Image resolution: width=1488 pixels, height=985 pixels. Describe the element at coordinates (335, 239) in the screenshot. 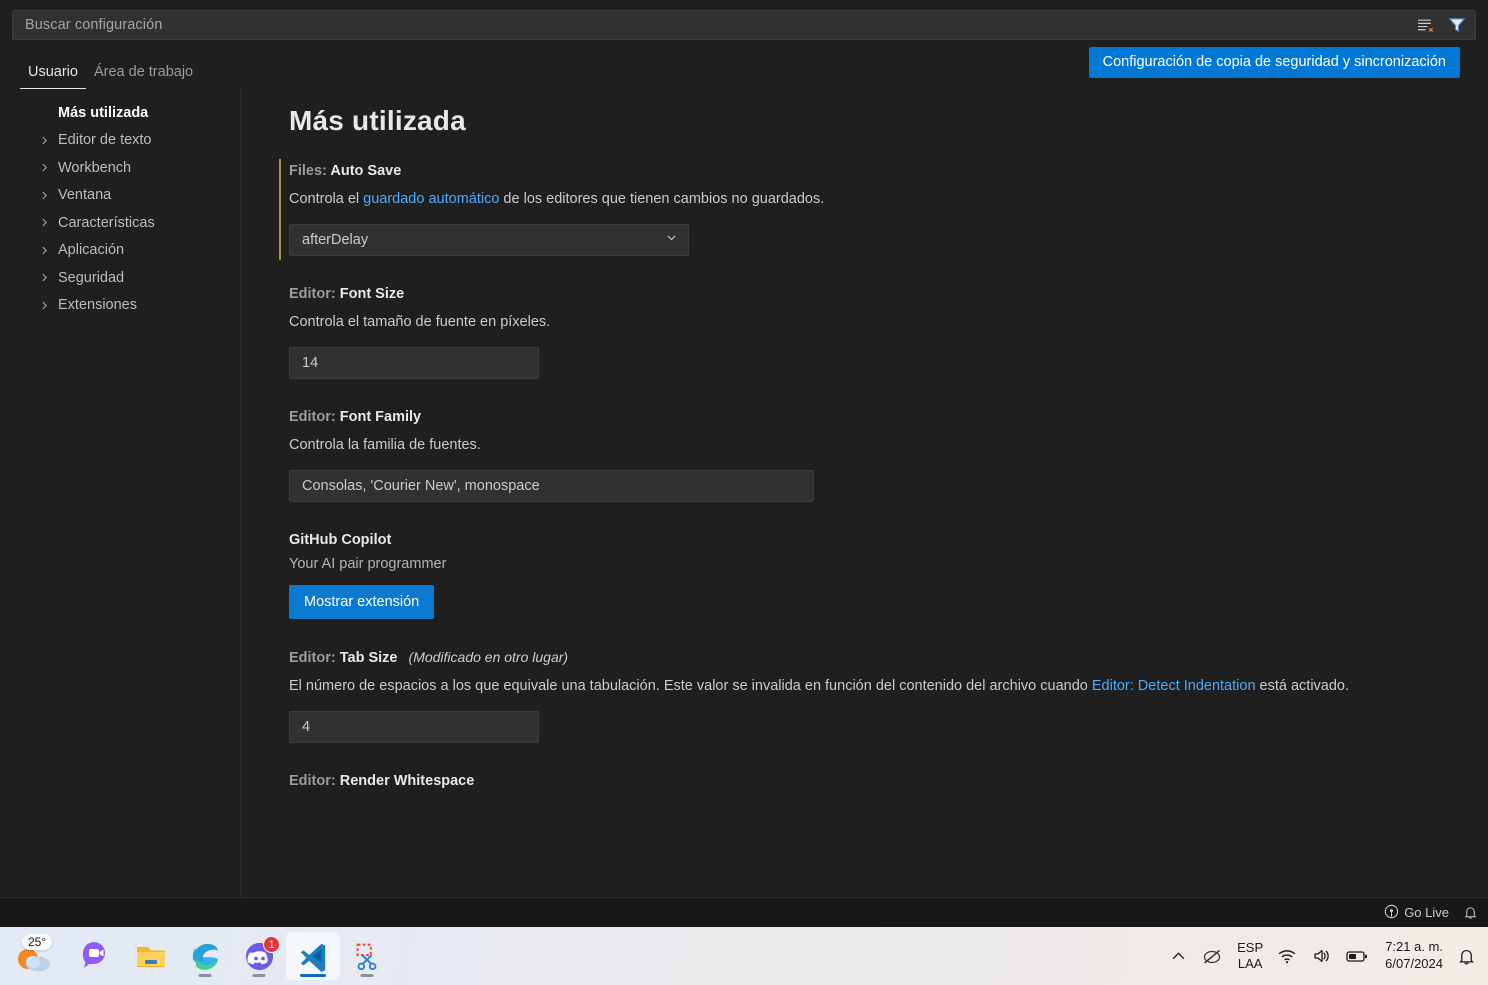

I see `auto-save-value: afterDelay` at that location.